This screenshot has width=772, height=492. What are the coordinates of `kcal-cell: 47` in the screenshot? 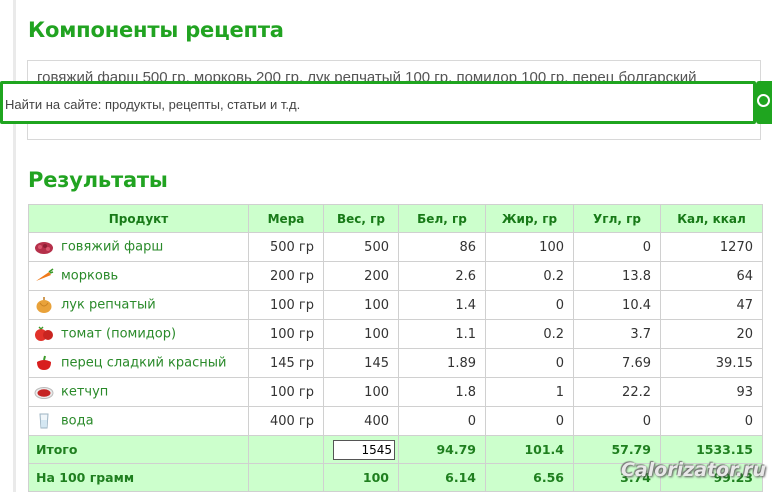 It's located at (711, 305).